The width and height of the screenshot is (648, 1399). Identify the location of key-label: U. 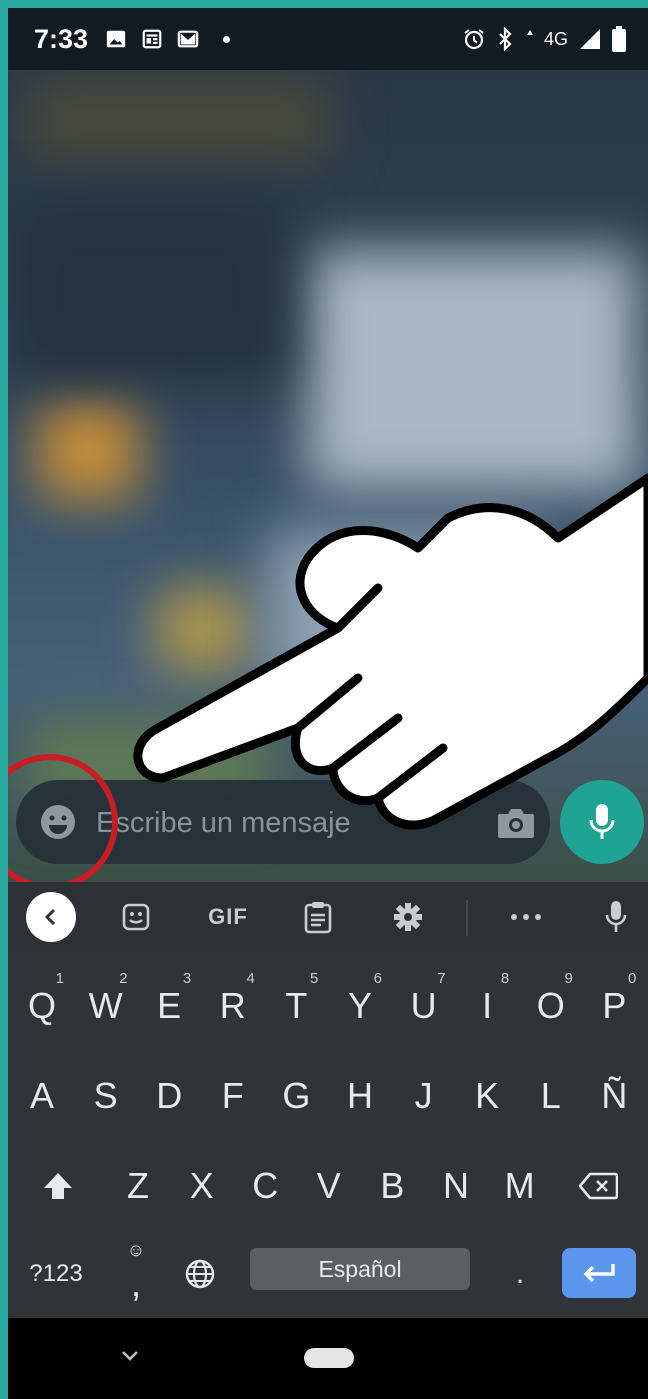
(423, 1005).